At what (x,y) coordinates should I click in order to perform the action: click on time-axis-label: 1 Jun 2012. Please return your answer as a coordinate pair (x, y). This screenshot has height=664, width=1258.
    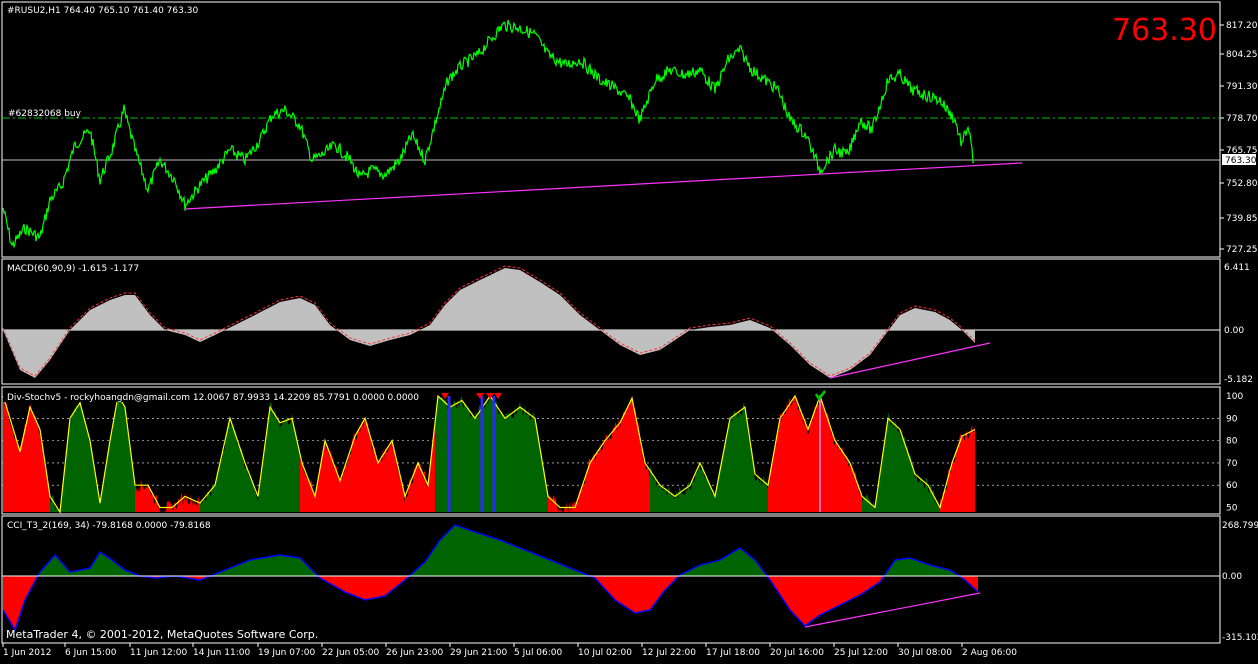
    Looking at the image, I should click on (27, 653).